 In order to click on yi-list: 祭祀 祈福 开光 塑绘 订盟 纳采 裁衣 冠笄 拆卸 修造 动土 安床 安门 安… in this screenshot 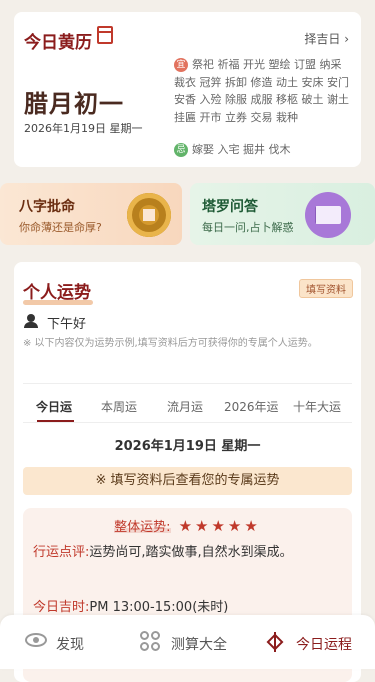, I will do `click(261, 91)`.